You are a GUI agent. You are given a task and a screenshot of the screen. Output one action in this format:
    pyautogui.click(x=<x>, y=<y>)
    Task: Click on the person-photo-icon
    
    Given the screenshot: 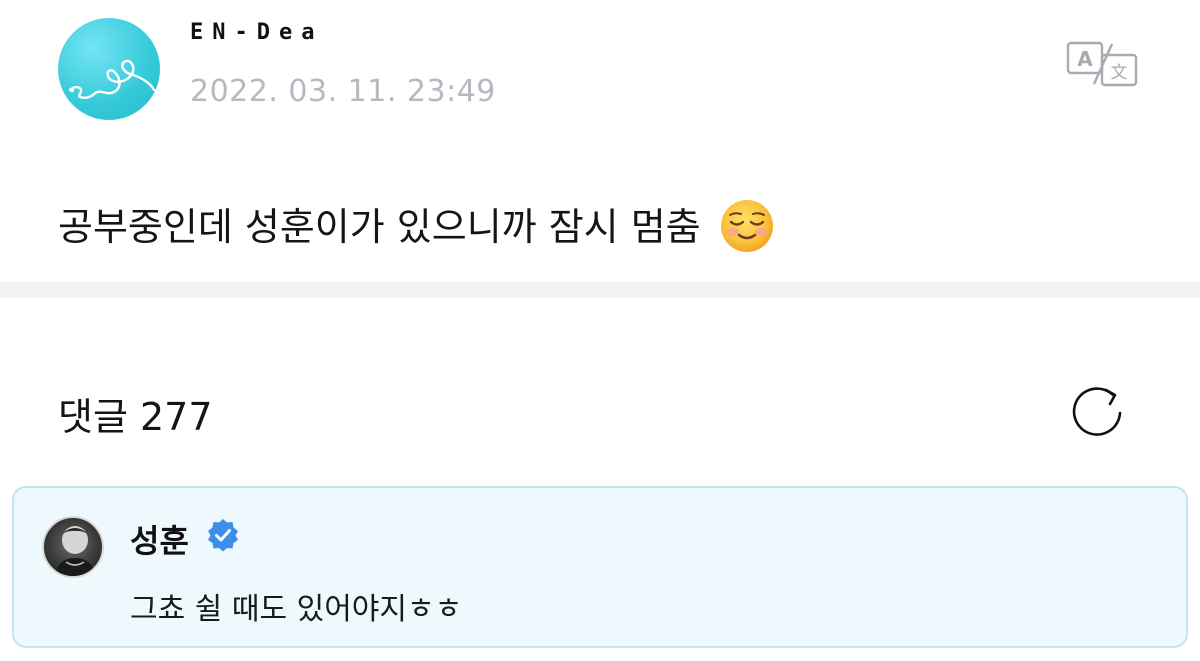 What is the action you would take?
    pyautogui.click(x=75, y=551)
    